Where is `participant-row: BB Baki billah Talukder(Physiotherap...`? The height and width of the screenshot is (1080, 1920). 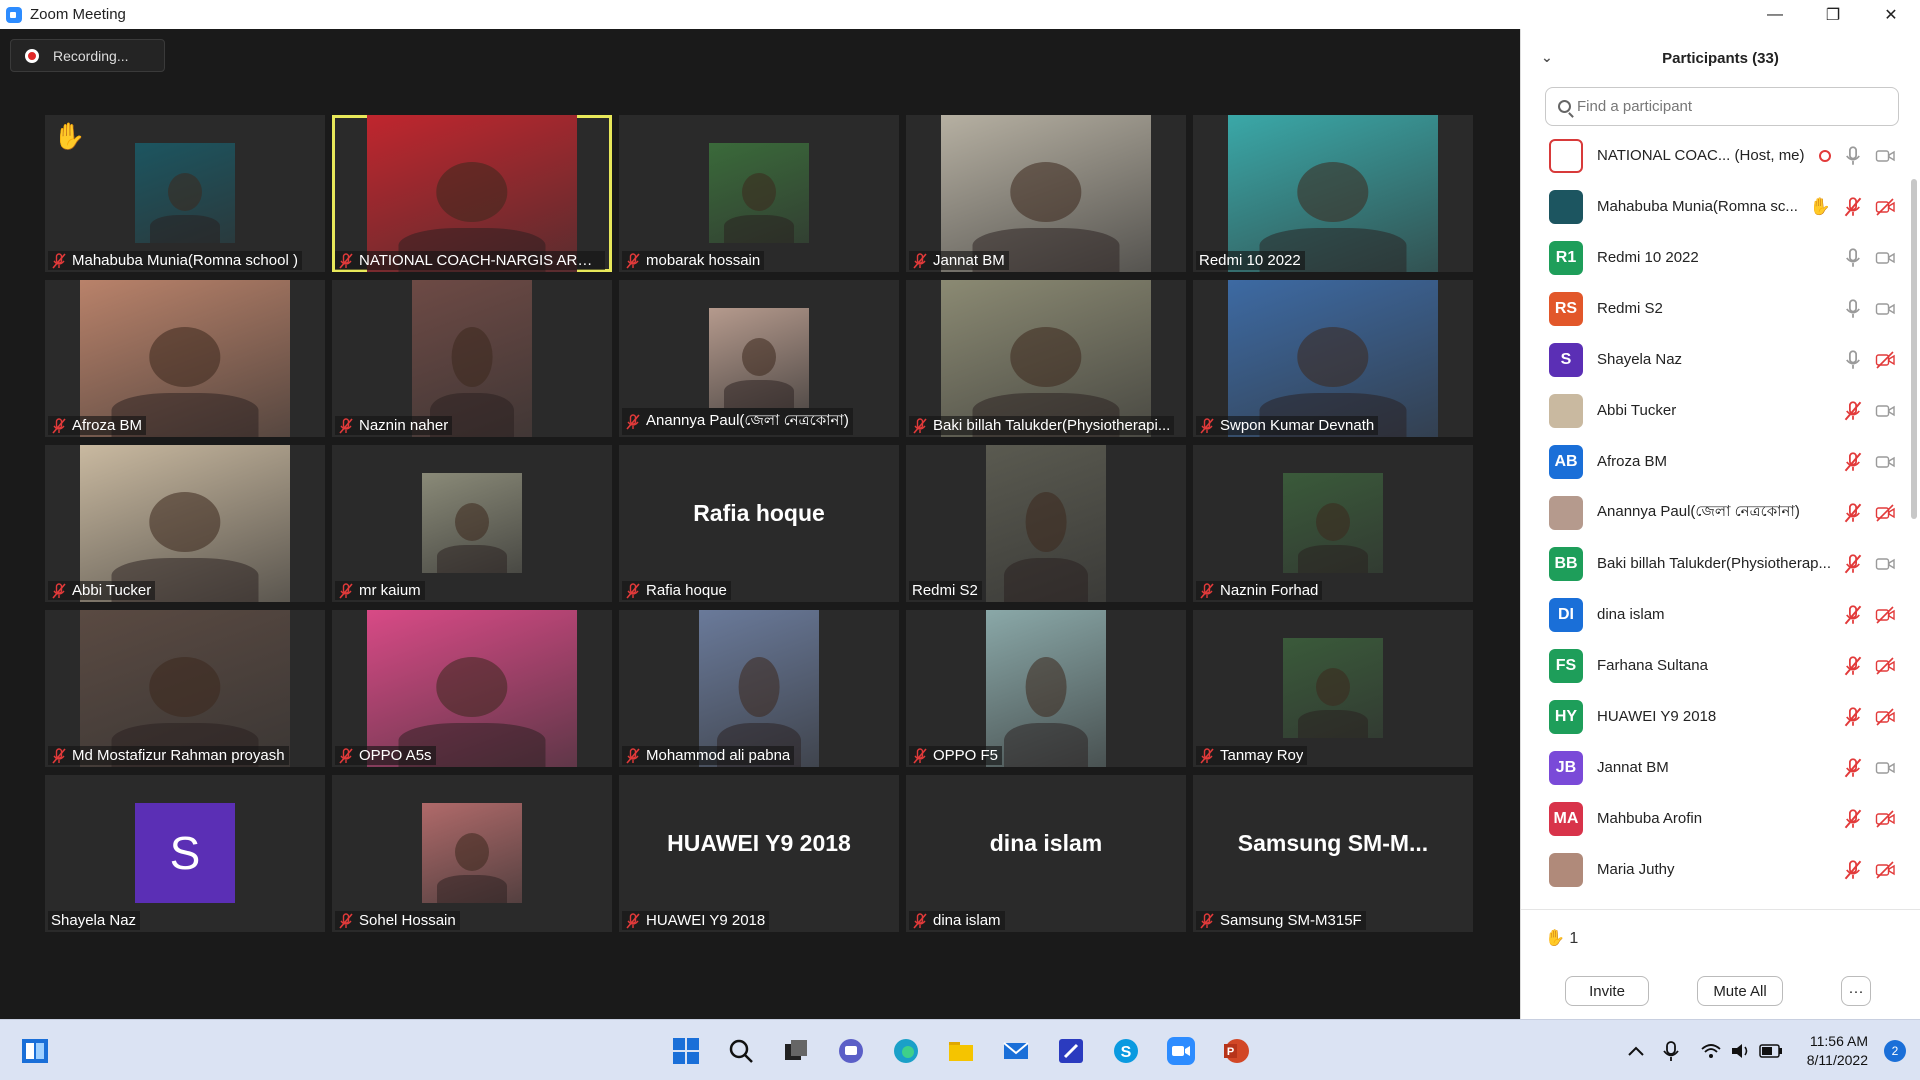 participant-row: BB Baki billah Talukder(Physiotherap... is located at coordinates (1720, 563).